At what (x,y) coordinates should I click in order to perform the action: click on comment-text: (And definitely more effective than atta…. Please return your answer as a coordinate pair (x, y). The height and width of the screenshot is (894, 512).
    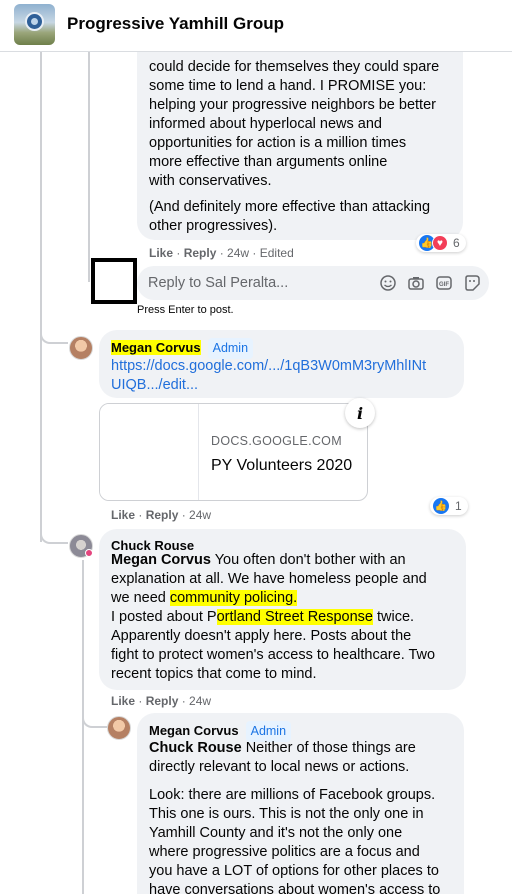
    Looking at the image, I should click on (290, 216).